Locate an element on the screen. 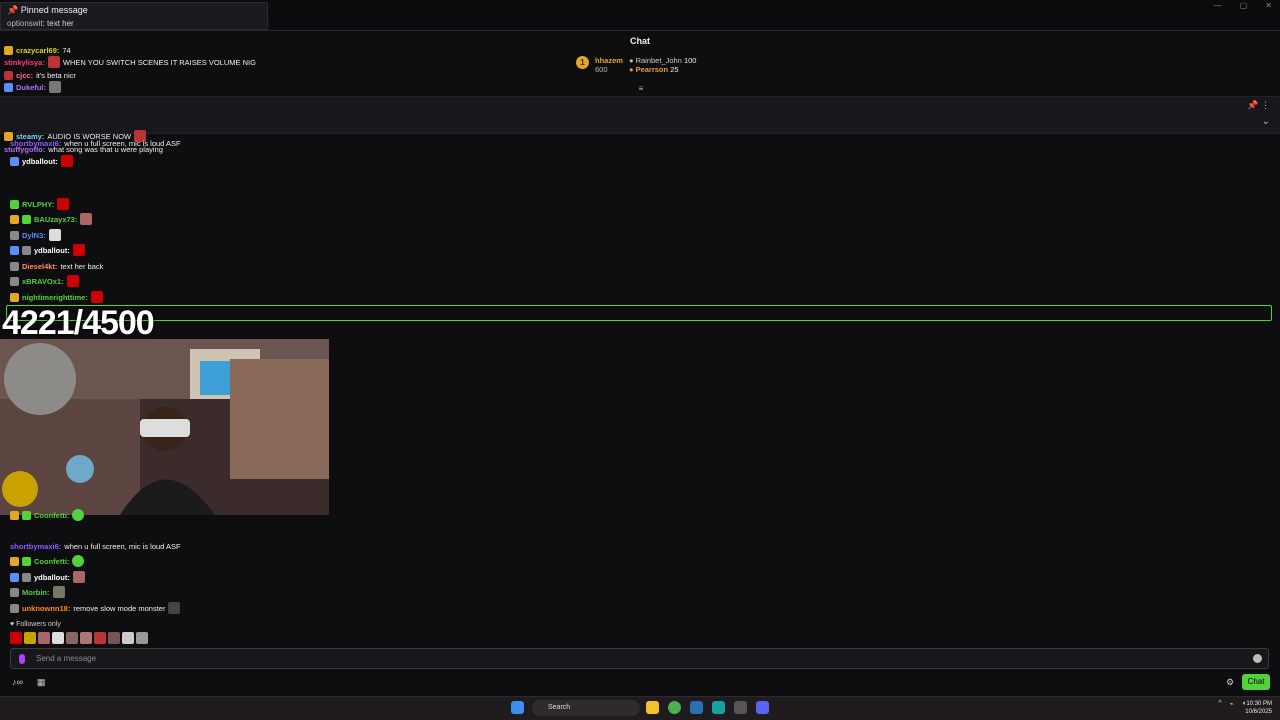 The height and width of the screenshot is (720, 1280). chat-username: crazycarl69: is located at coordinates (37, 50).